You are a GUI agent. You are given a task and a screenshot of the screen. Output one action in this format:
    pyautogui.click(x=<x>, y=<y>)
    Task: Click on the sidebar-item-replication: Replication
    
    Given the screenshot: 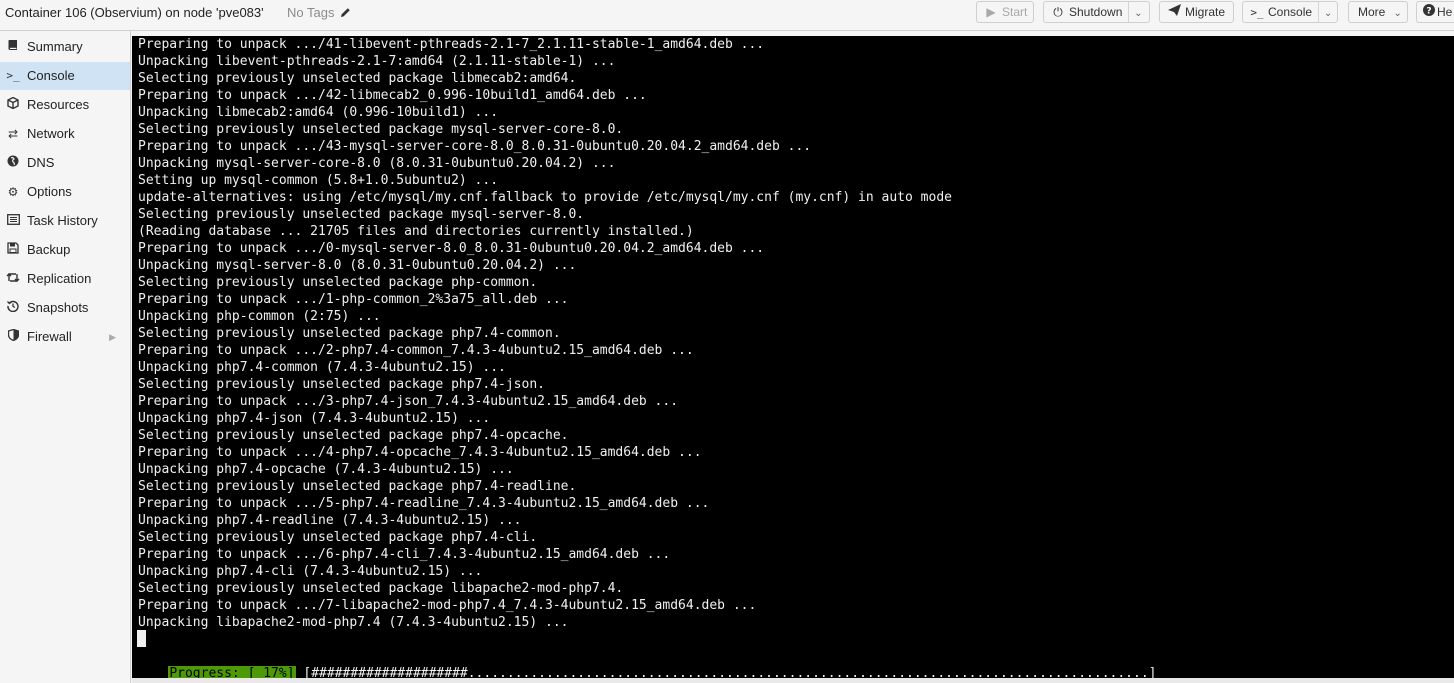 What is the action you would take?
    pyautogui.click(x=65, y=279)
    